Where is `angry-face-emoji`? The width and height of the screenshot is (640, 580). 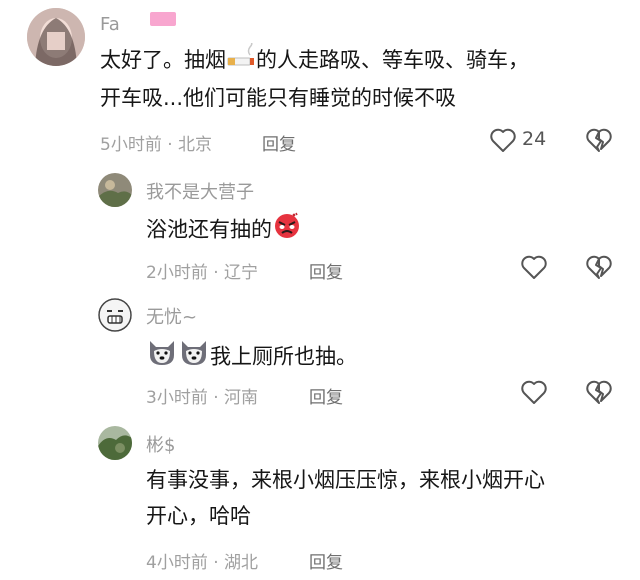 angry-face-emoji is located at coordinates (287, 230).